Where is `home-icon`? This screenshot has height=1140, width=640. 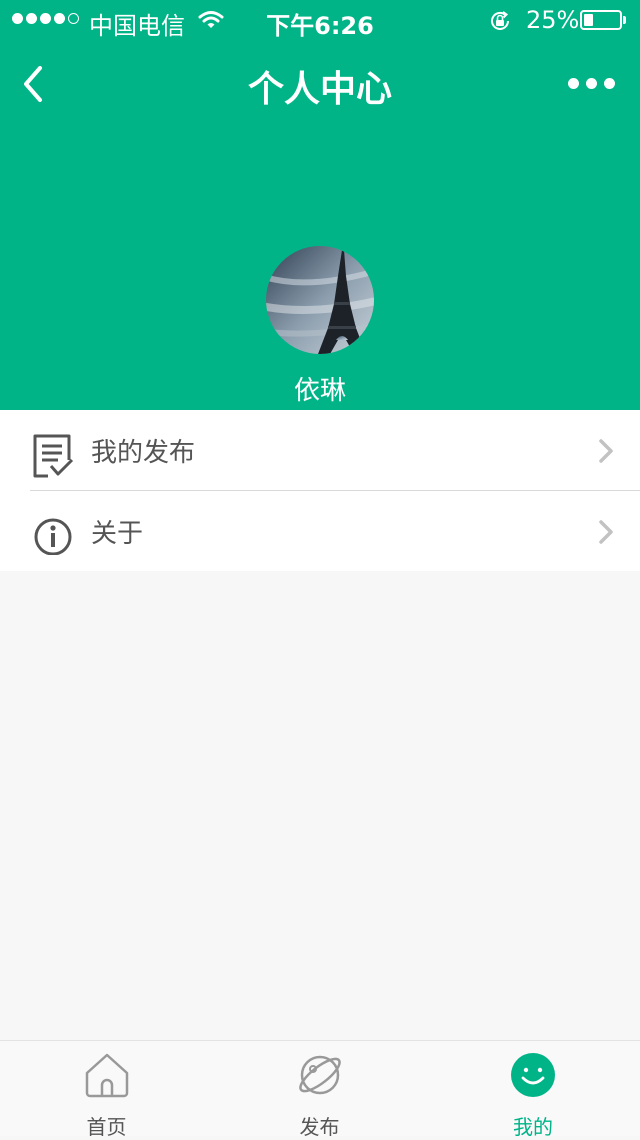
home-icon is located at coordinates (106, 1075).